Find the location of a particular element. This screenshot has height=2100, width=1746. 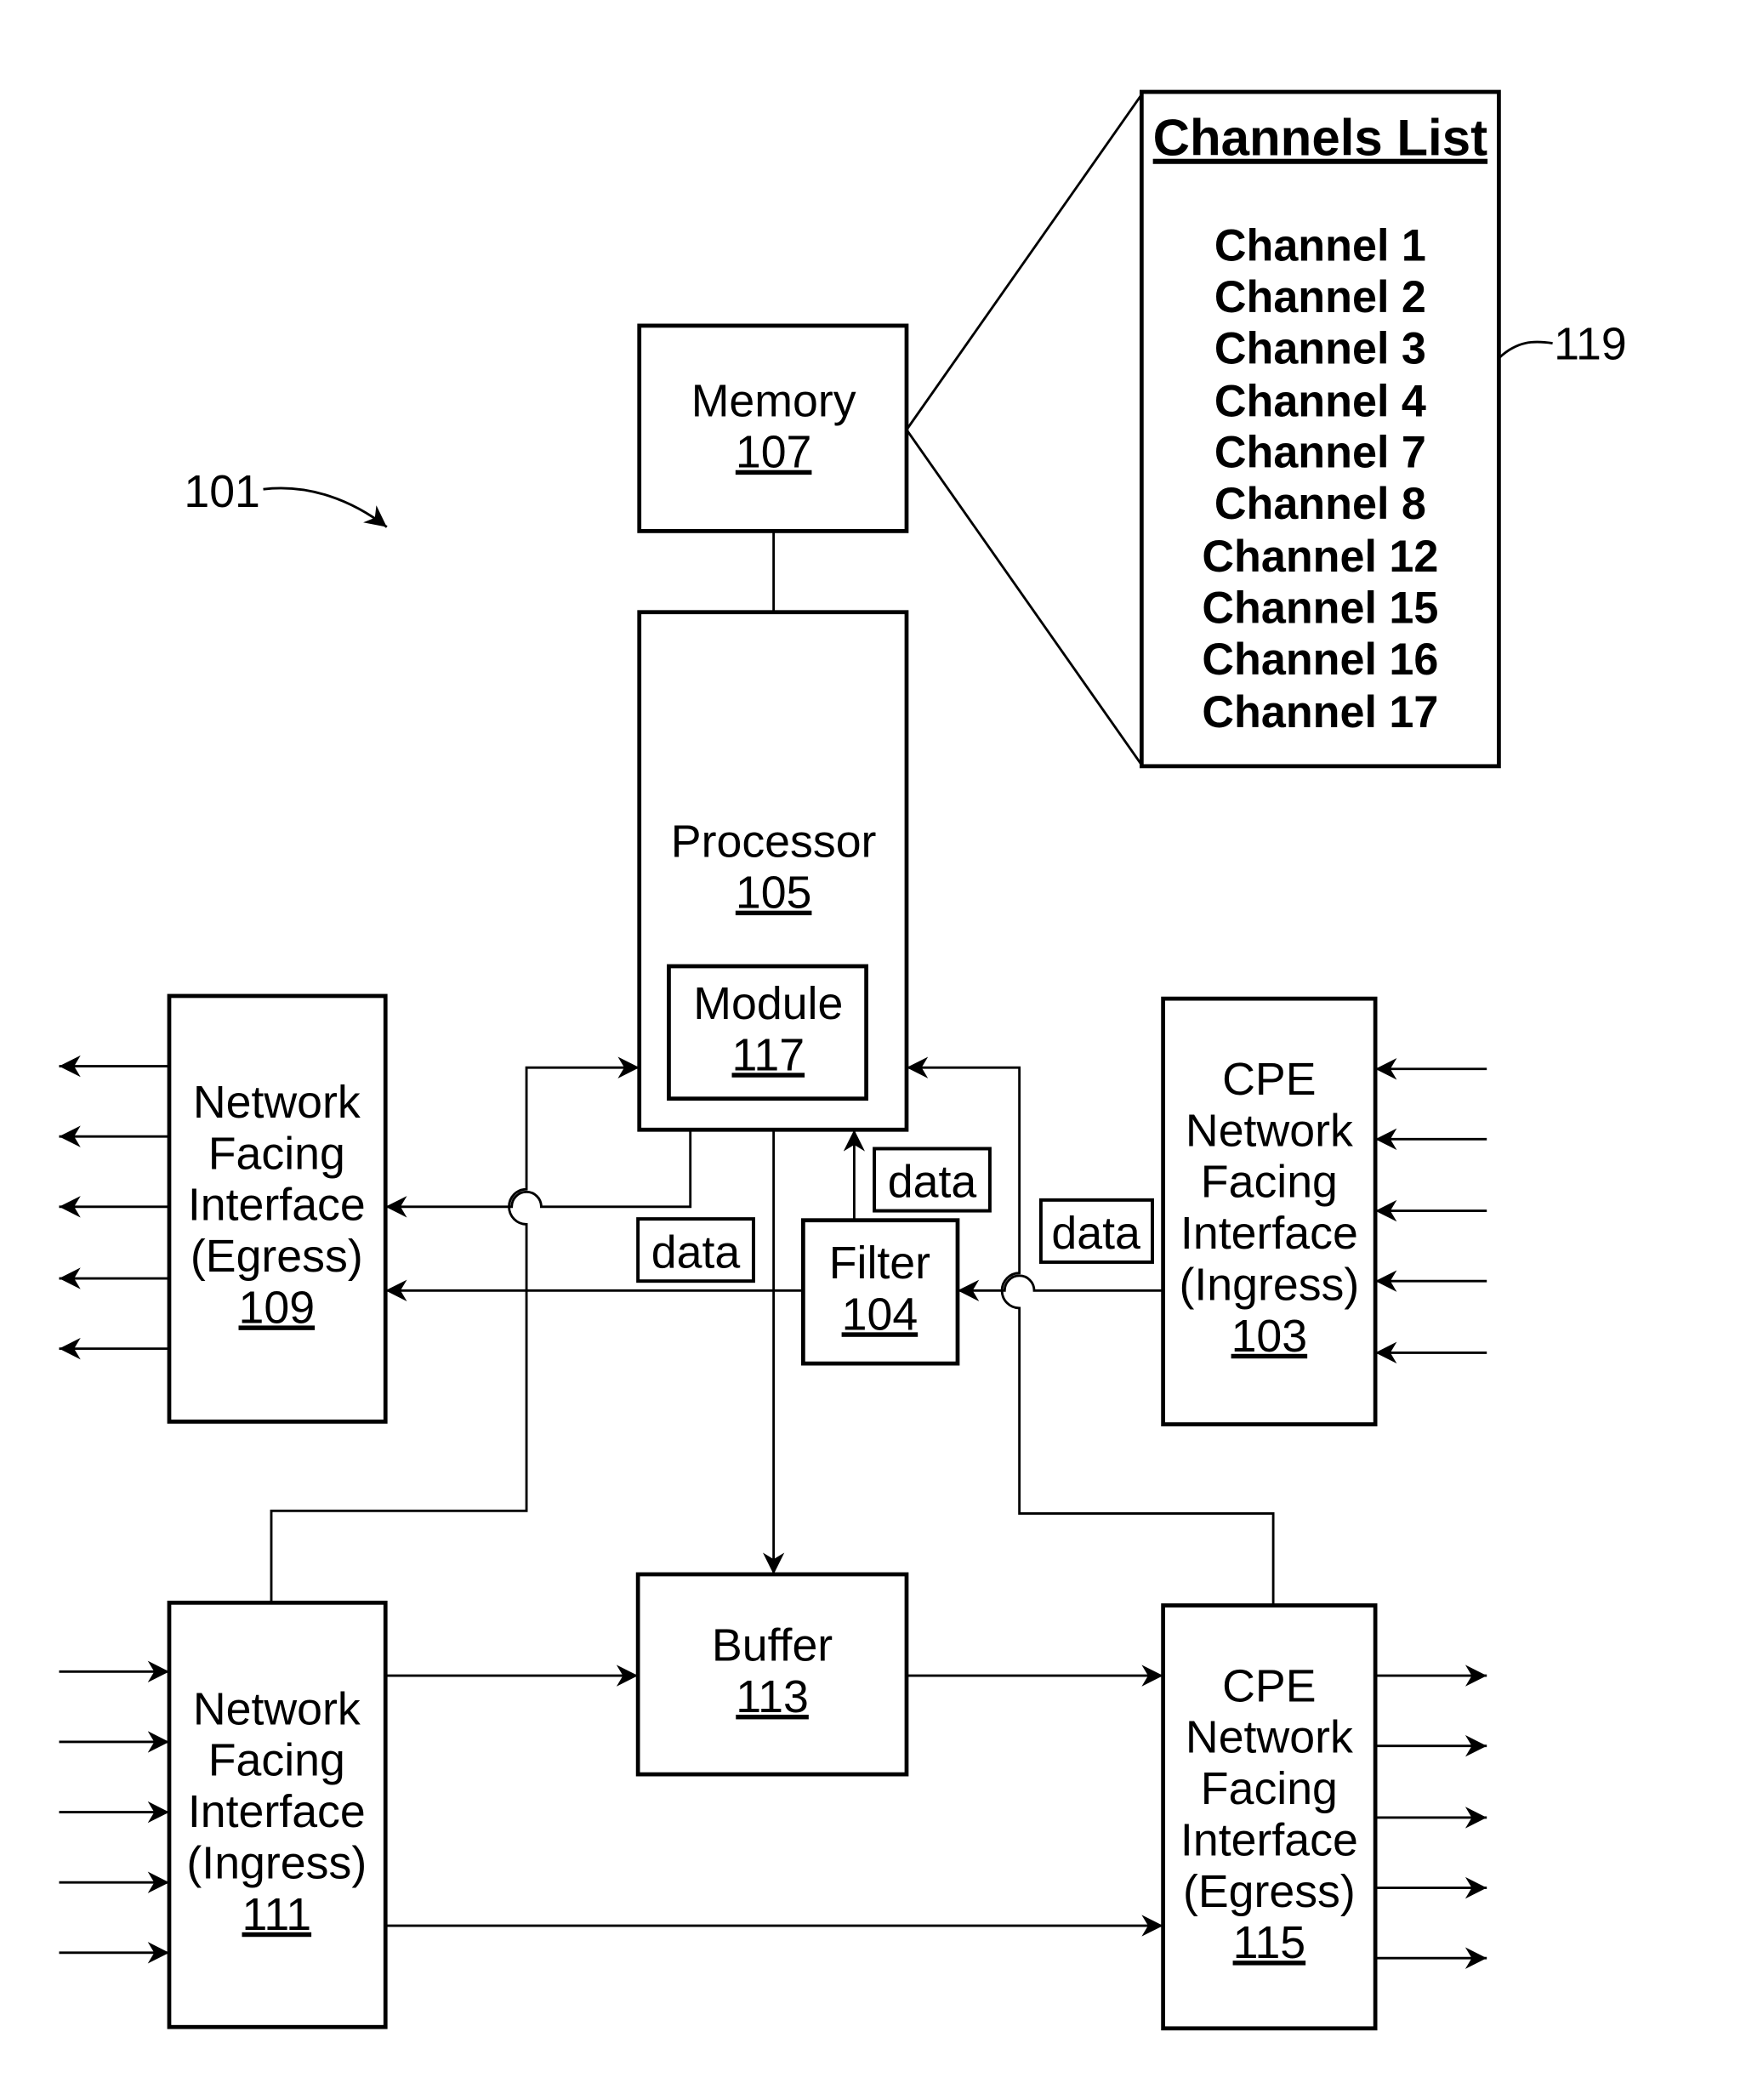

nf-egress-line: (Egress) is located at coordinates (277, 1256).